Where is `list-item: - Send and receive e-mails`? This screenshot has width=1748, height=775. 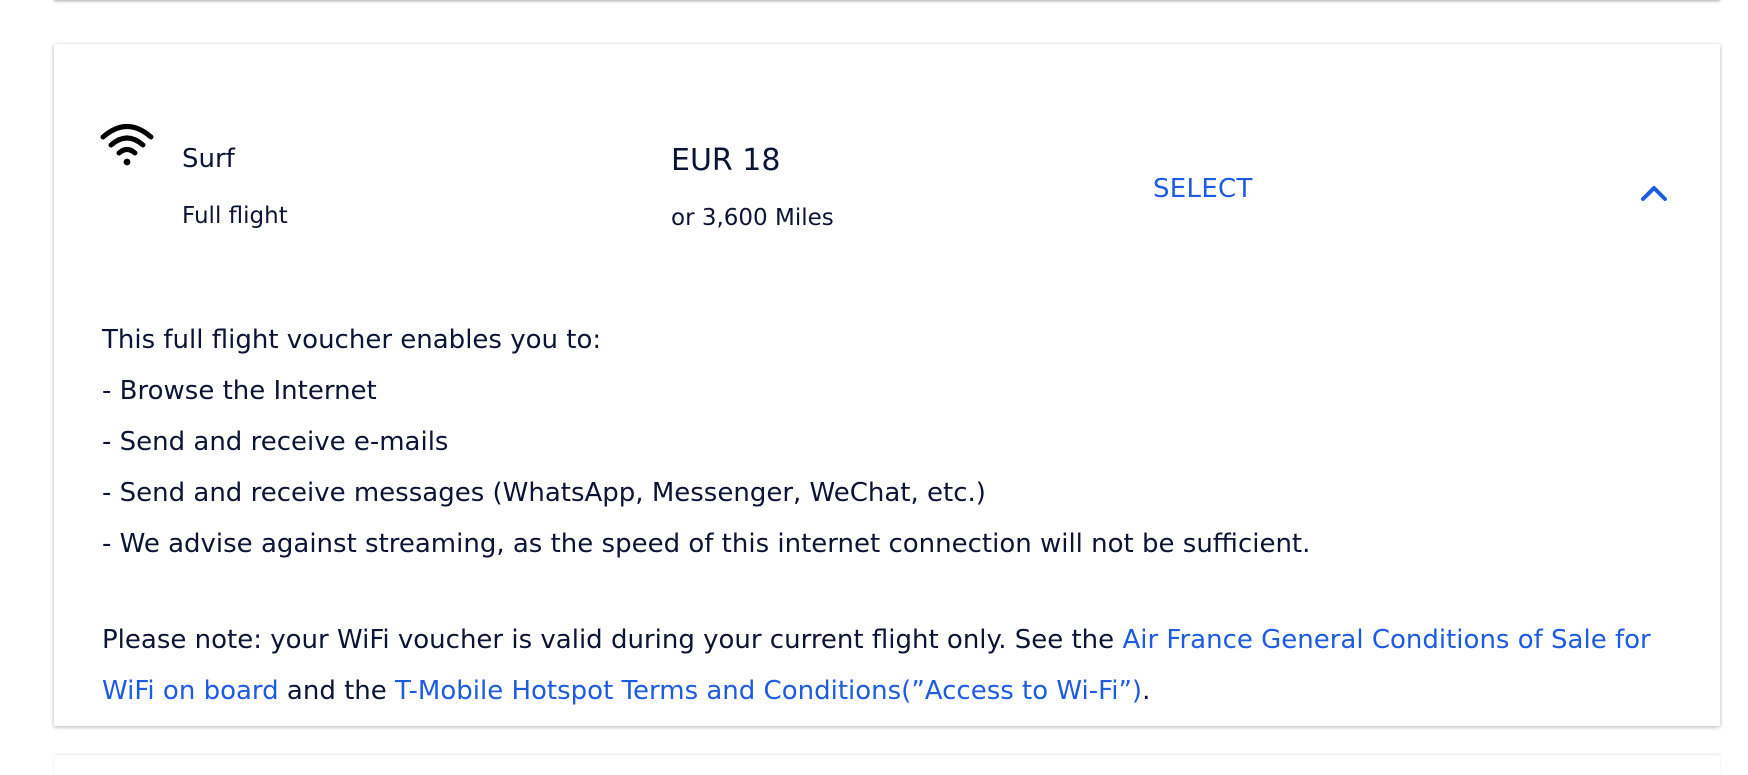
list-item: - Send and receive e-mails is located at coordinates (275, 442).